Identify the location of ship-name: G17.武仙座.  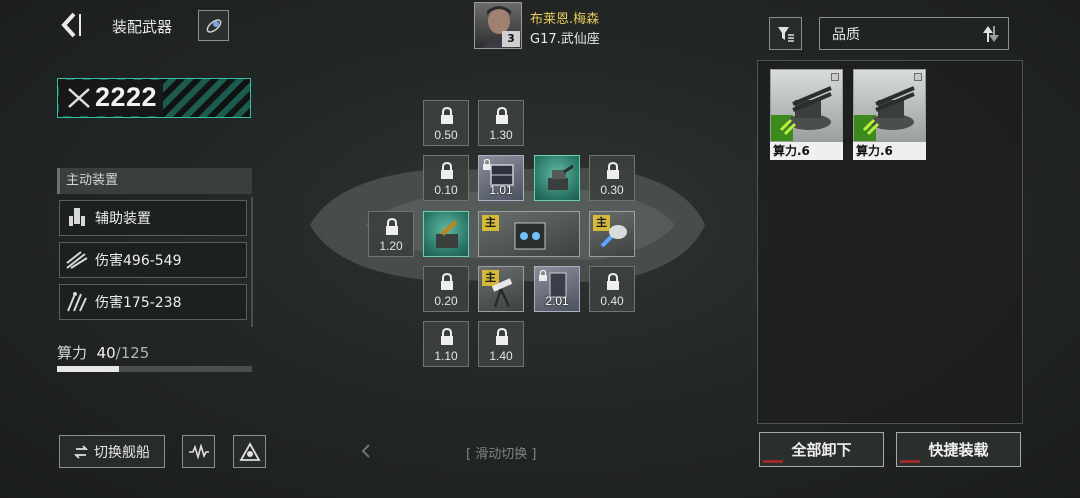
(565, 39).